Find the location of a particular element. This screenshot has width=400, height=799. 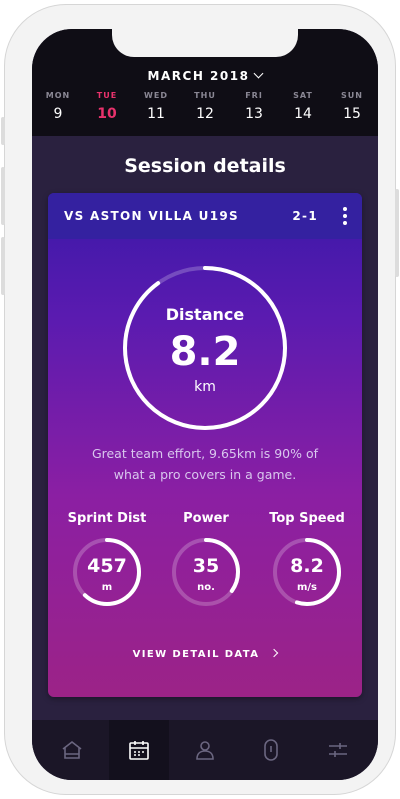

stat-label: Top Speed is located at coordinates (307, 518).